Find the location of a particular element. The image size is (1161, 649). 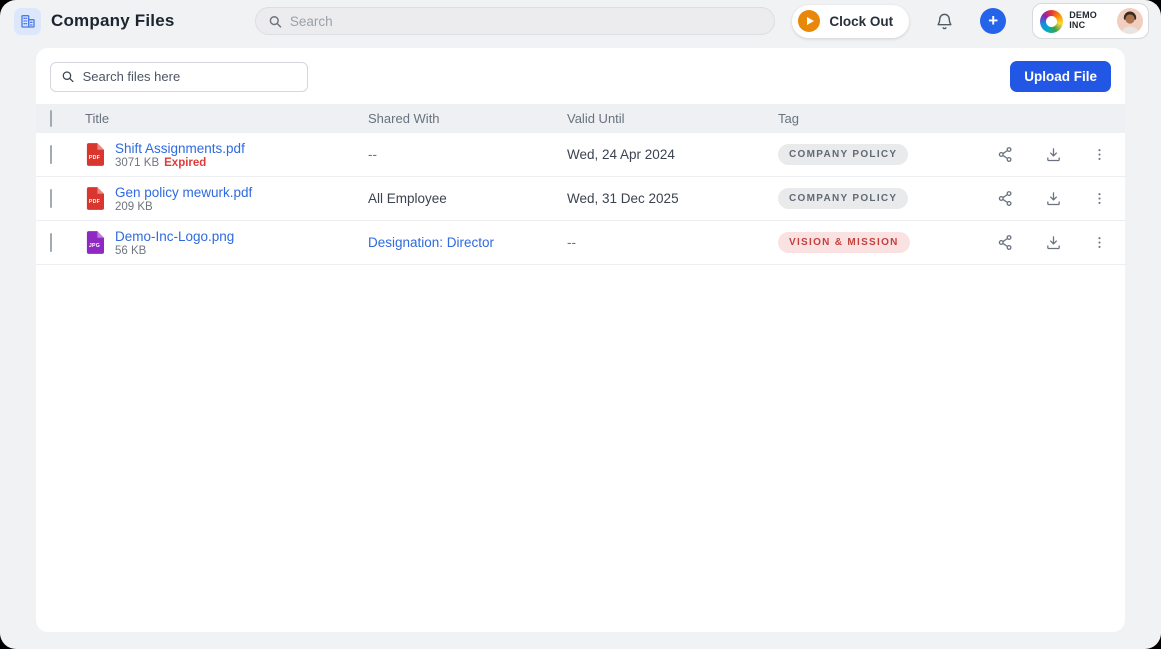

file-meta: 209 KB is located at coordinates (183, 207).